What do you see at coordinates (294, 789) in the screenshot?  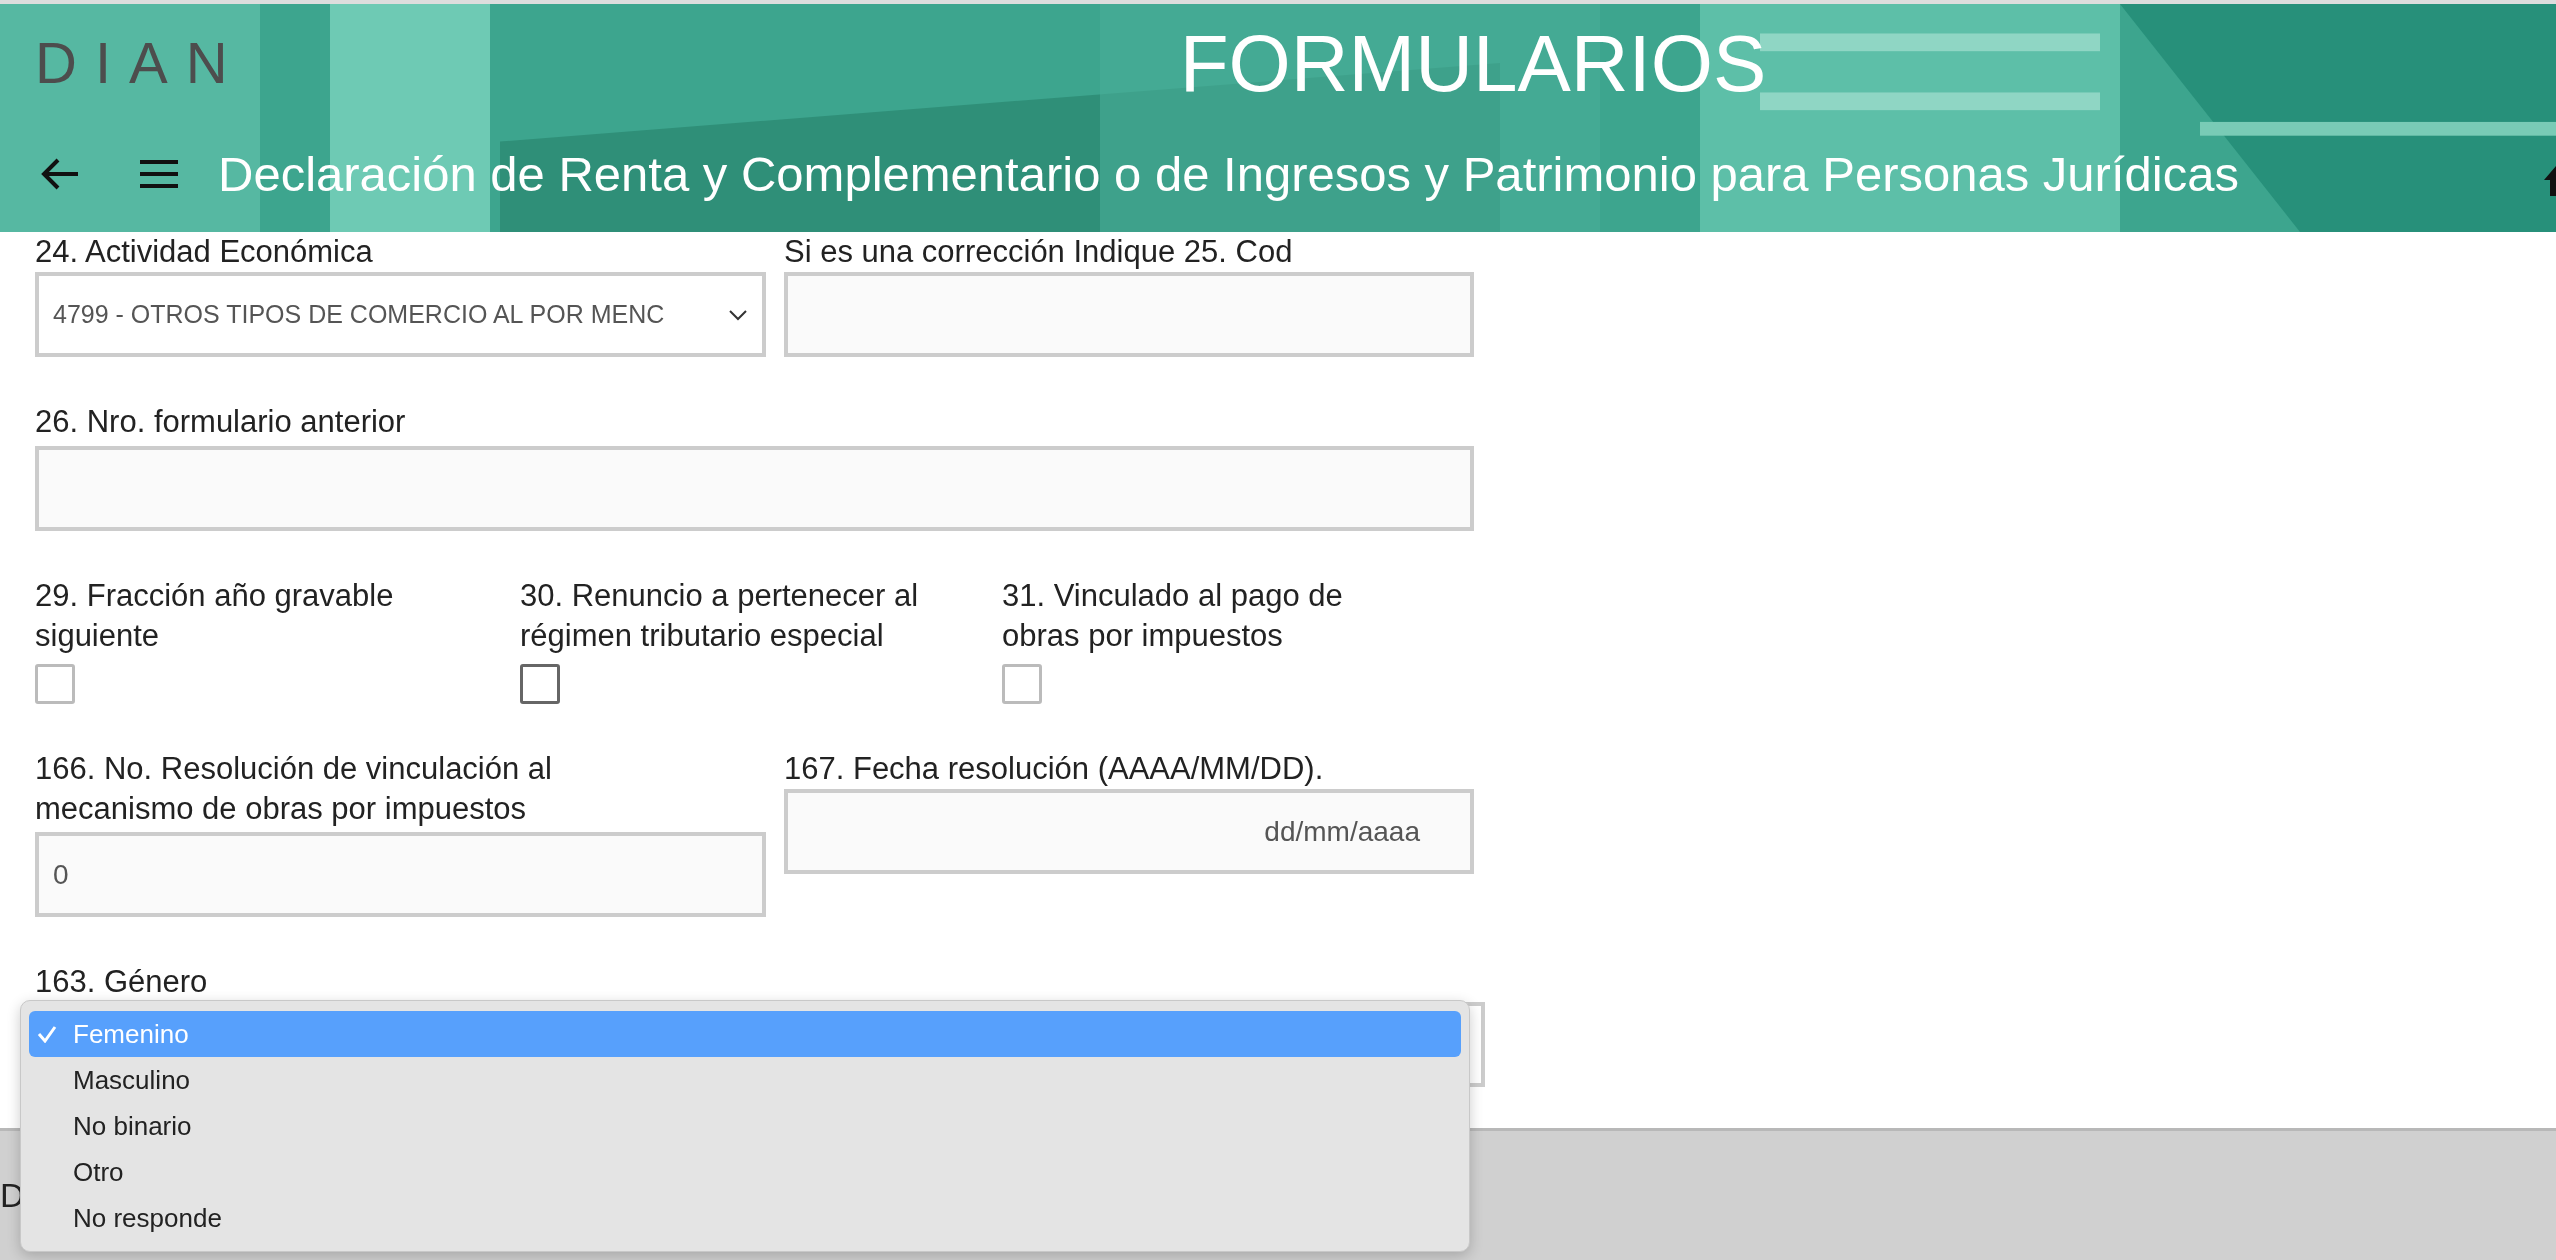 I see `field-label: 166. No. Resolución de vinculación al mecanismo de obras por impuestos` at bounding box center [294, 789].